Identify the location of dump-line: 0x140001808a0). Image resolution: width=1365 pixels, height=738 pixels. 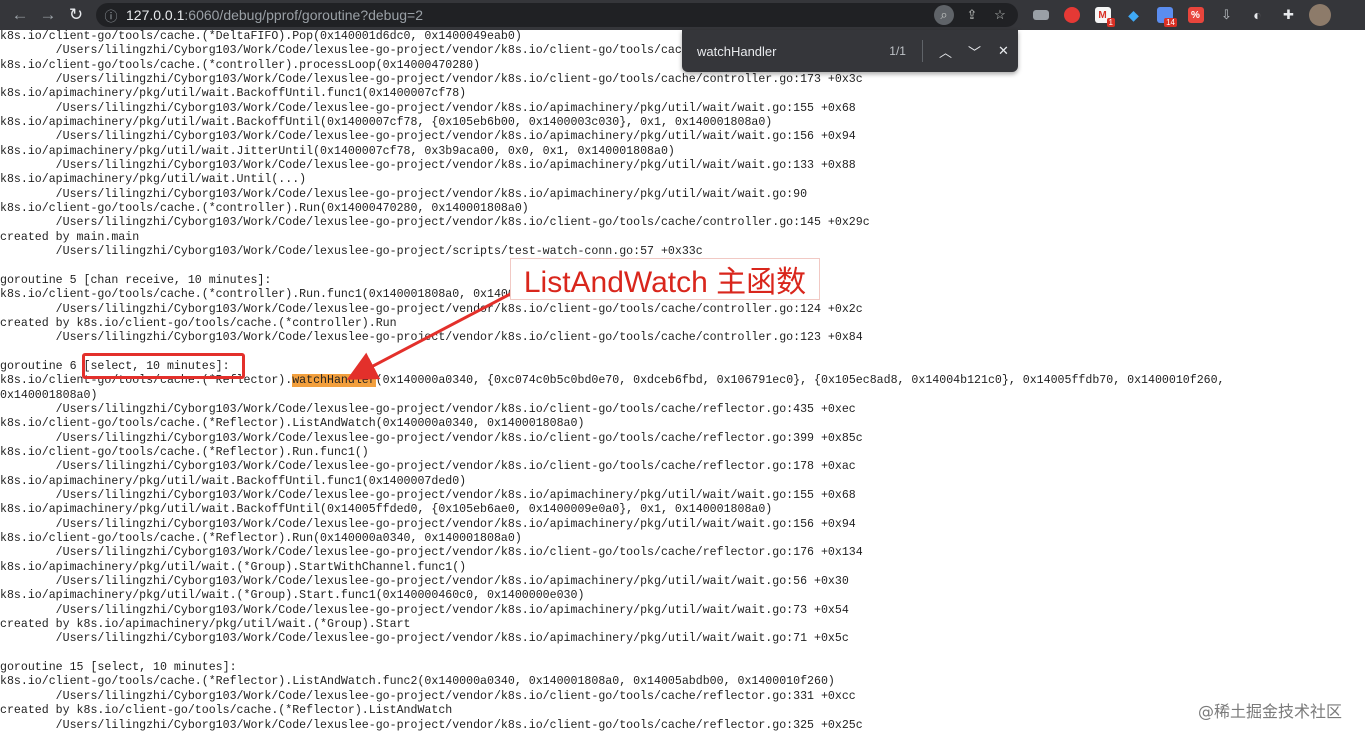
(49, 395).